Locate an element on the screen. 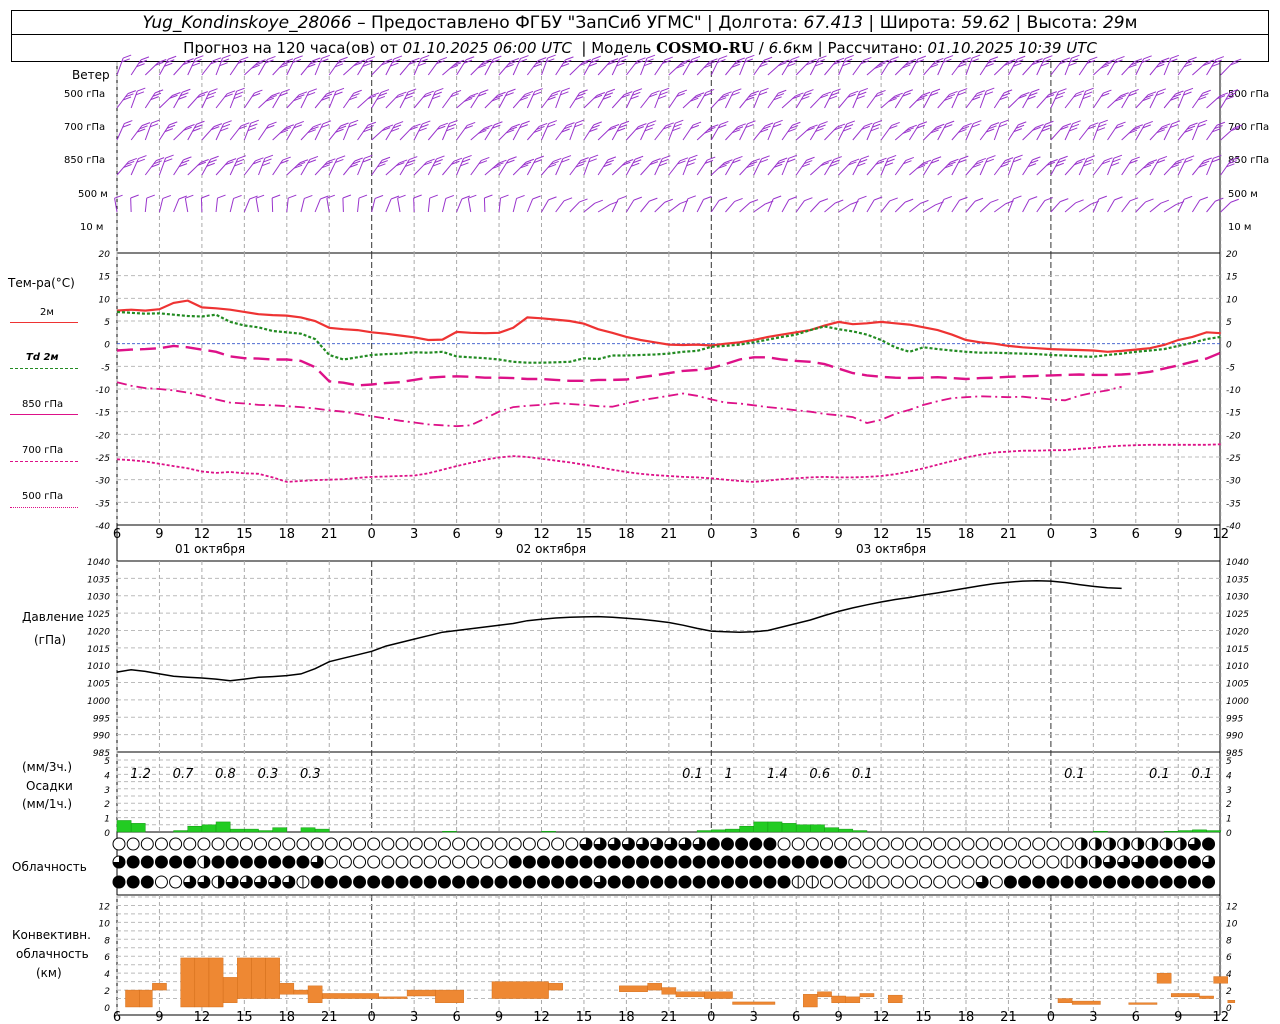  pressure-y-tick-right: 990 is located at coordinates (1234, 737).